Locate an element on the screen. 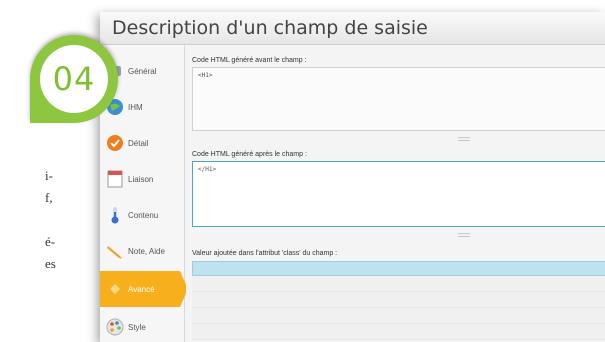 This screenshot has width=605, height=342. sidebar-item-label: Note, Aide is located at coordinates (146, 251).